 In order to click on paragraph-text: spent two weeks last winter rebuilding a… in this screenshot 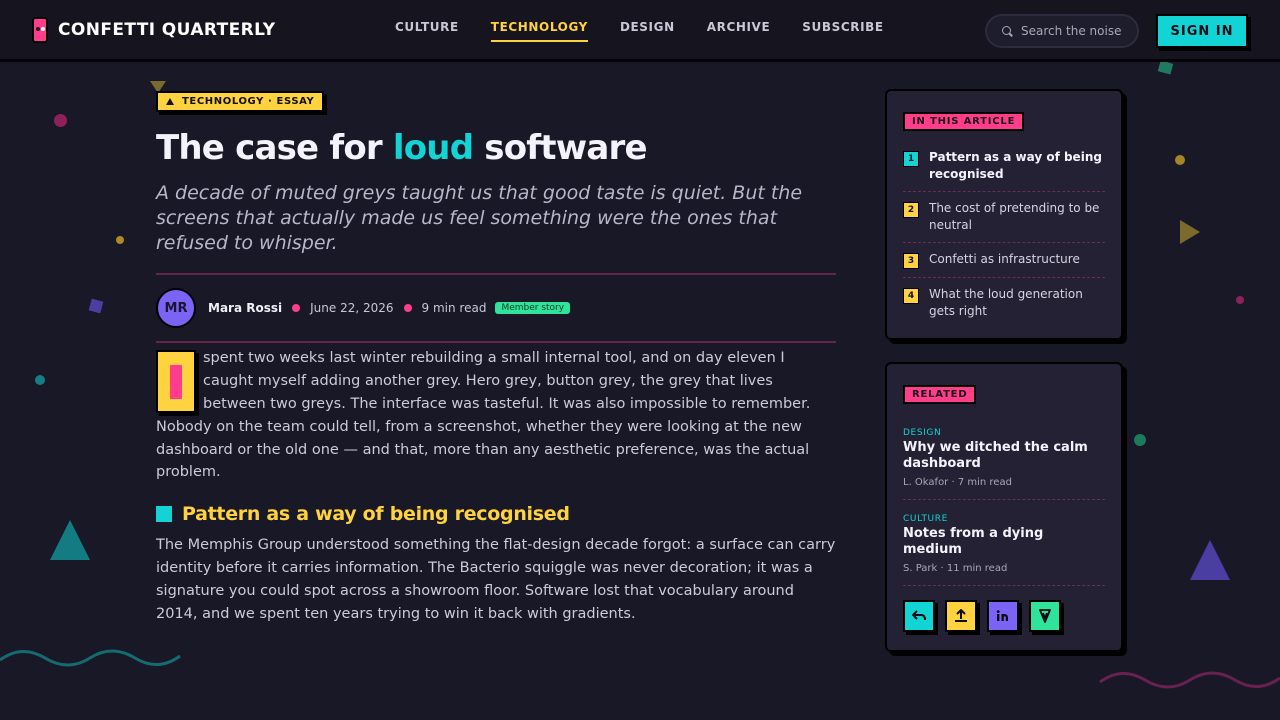, I will do `click(483, 415)`.